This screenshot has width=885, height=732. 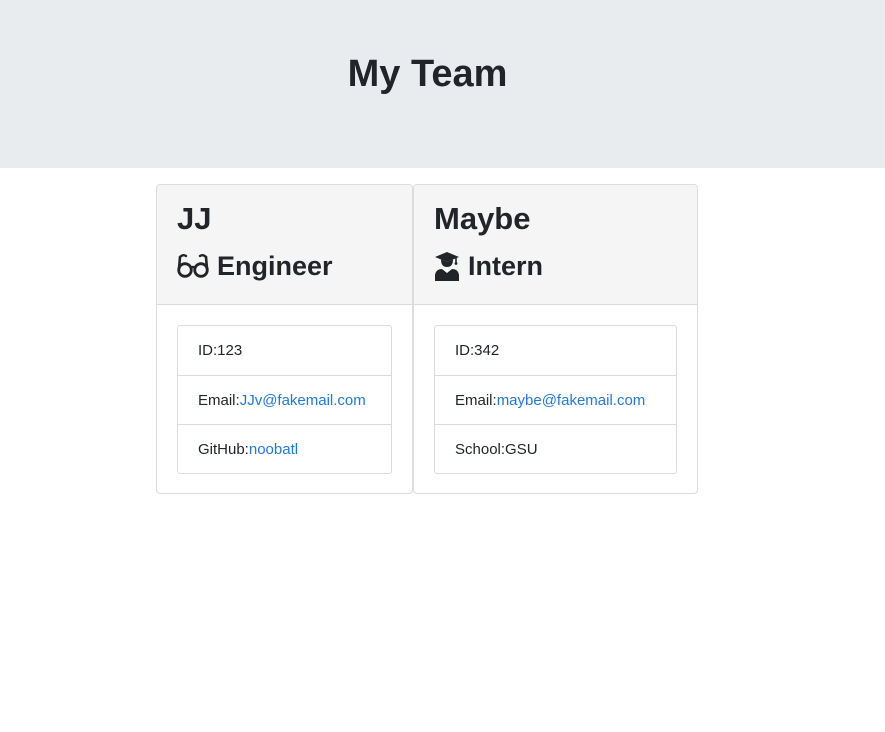 I want to click on email-link: JJv@fakemail.com, so click(x=303, y=400).